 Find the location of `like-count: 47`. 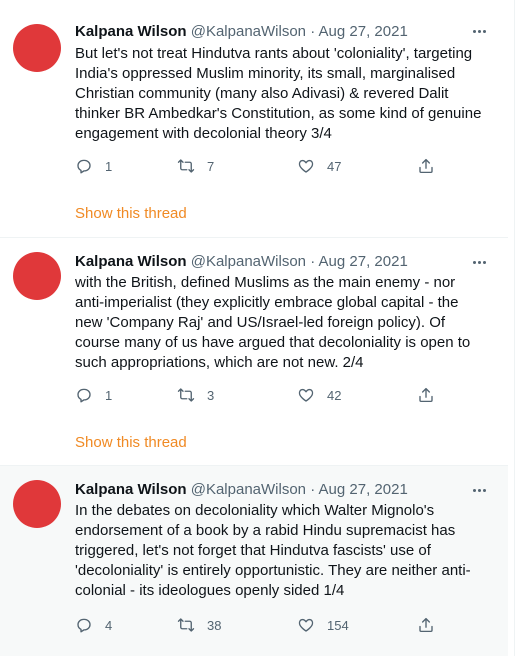

like-count: 47 is located at coordinates (334, 166).